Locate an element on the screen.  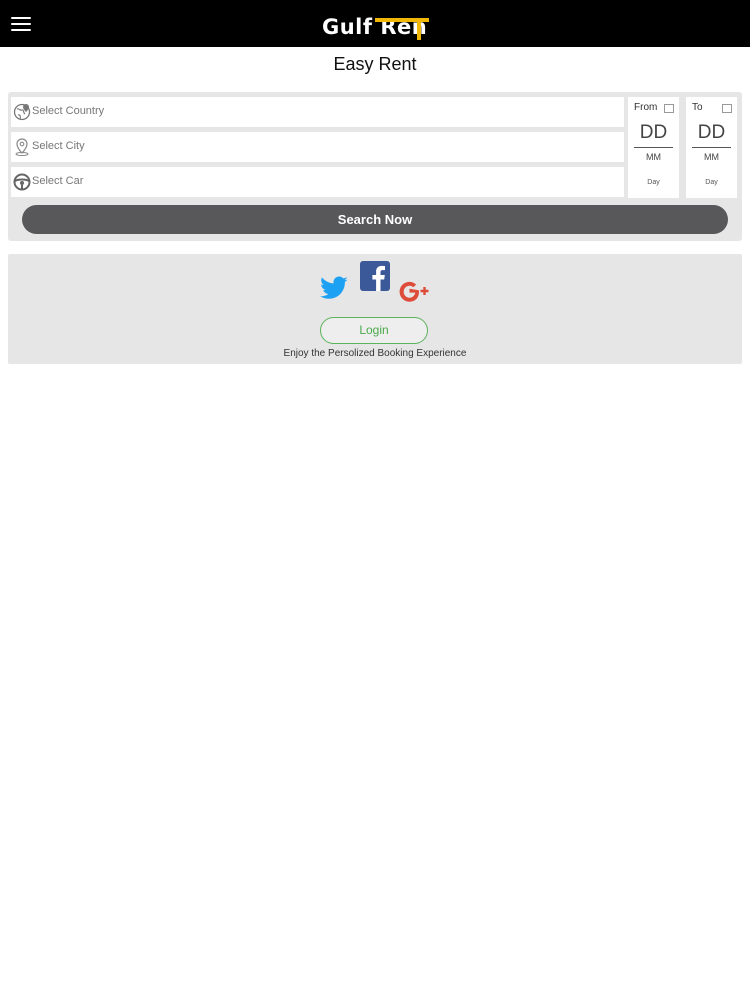
to-month-value: MM is located at coordinates (711, 157).